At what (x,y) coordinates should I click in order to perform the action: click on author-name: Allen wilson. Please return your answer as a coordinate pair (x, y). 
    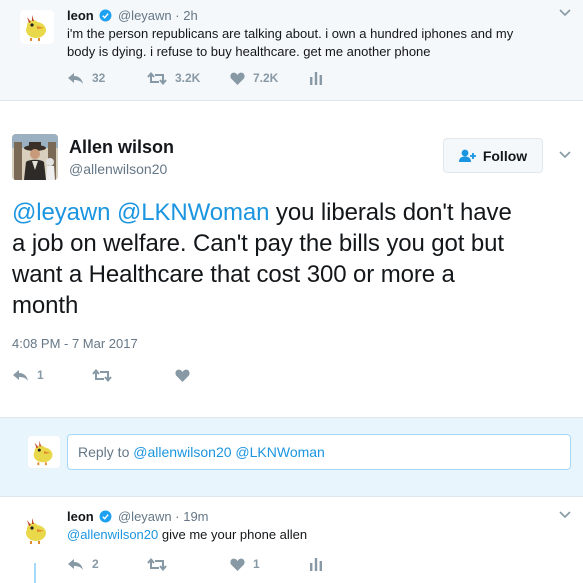
    Looking at the image, I should click on (121, 147).